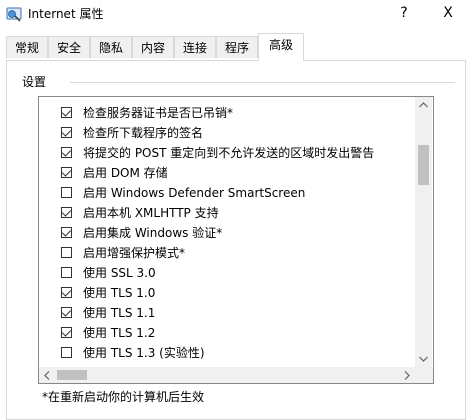  What do you see at coordinates (66, 14) in the screenshot?
I see `window-title: Internet 属性` at bounding box center [66, 14].